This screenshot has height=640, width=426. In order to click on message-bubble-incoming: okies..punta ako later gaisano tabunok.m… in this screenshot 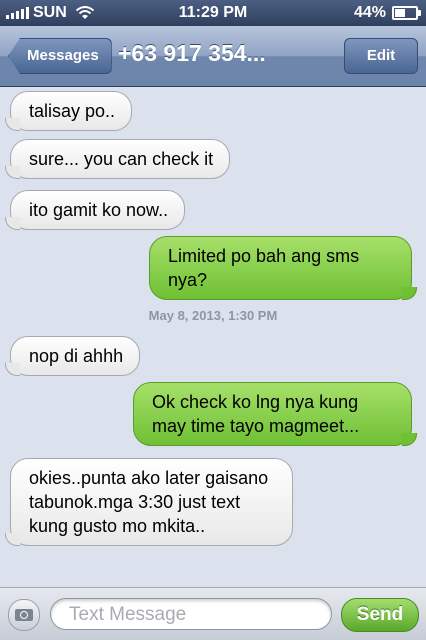, I will do `click(149, 502)`.